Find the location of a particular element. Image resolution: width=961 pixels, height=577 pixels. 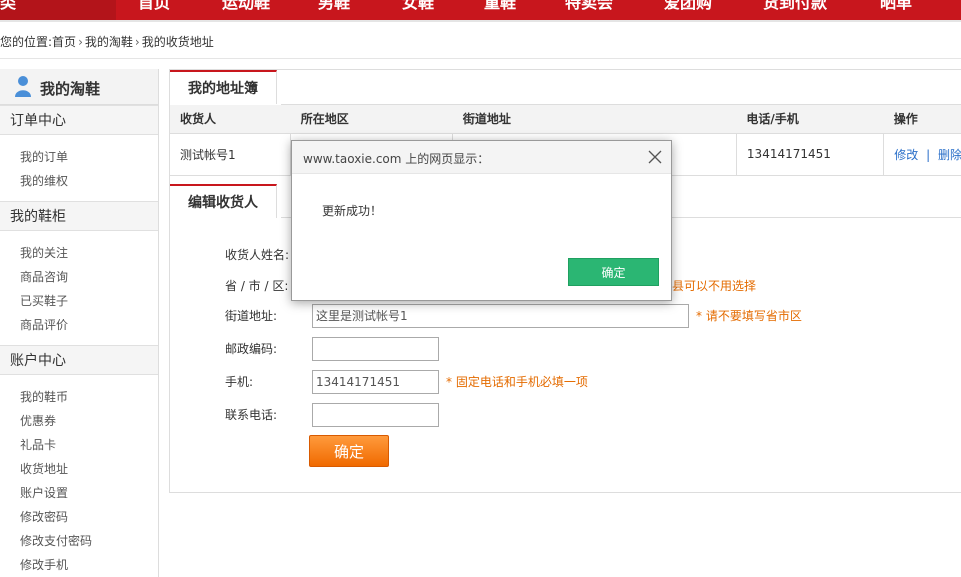

nav-item-group: 爱团购 is located at coordinates (688, 7).